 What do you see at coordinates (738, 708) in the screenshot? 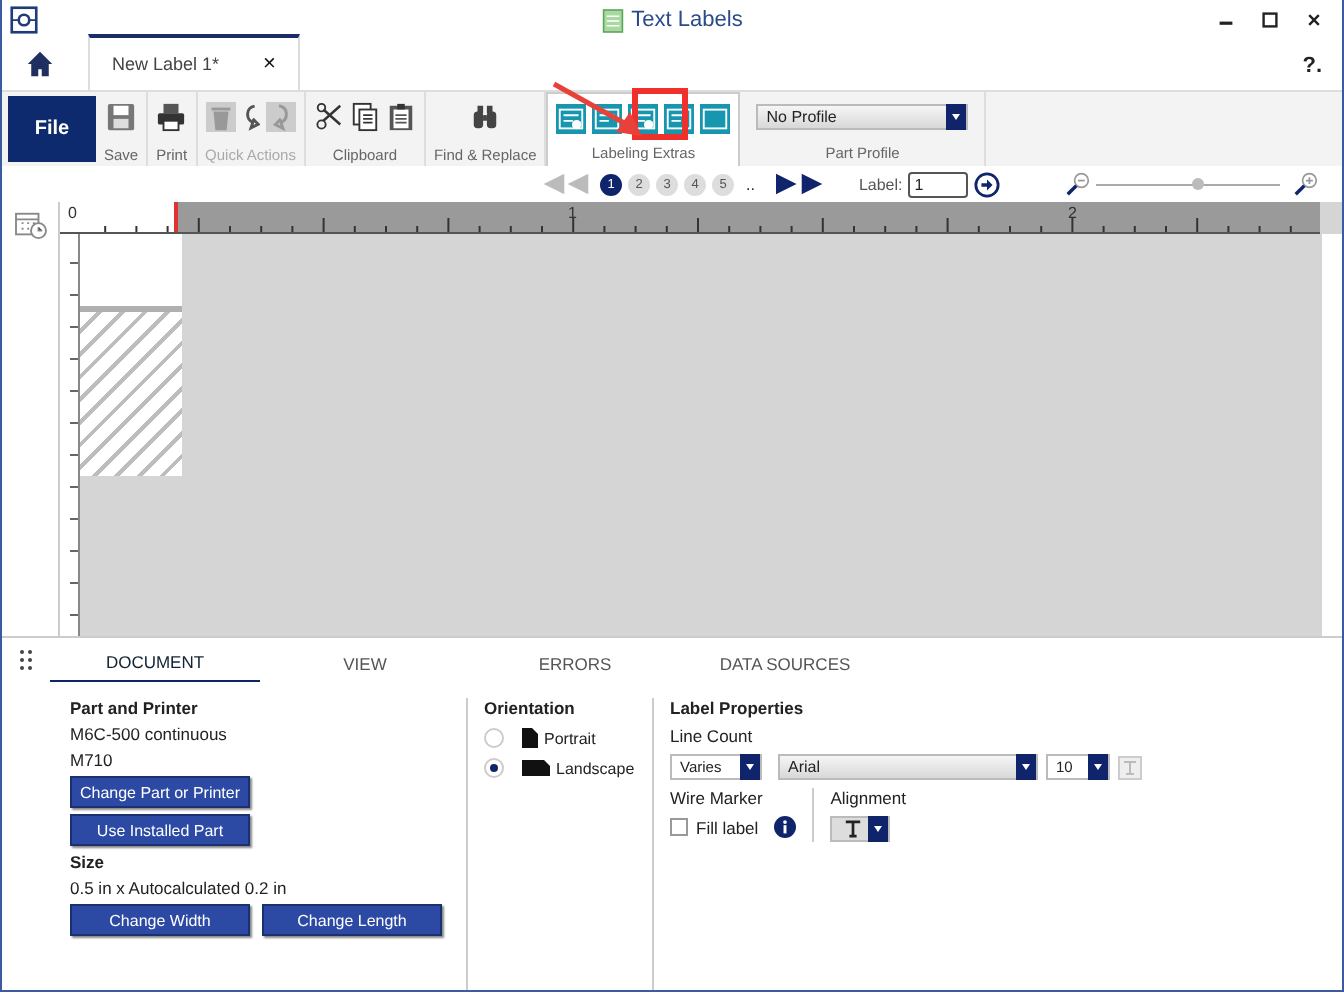
I see `section-heading: Label Properties` at bounding box center [738, 708].